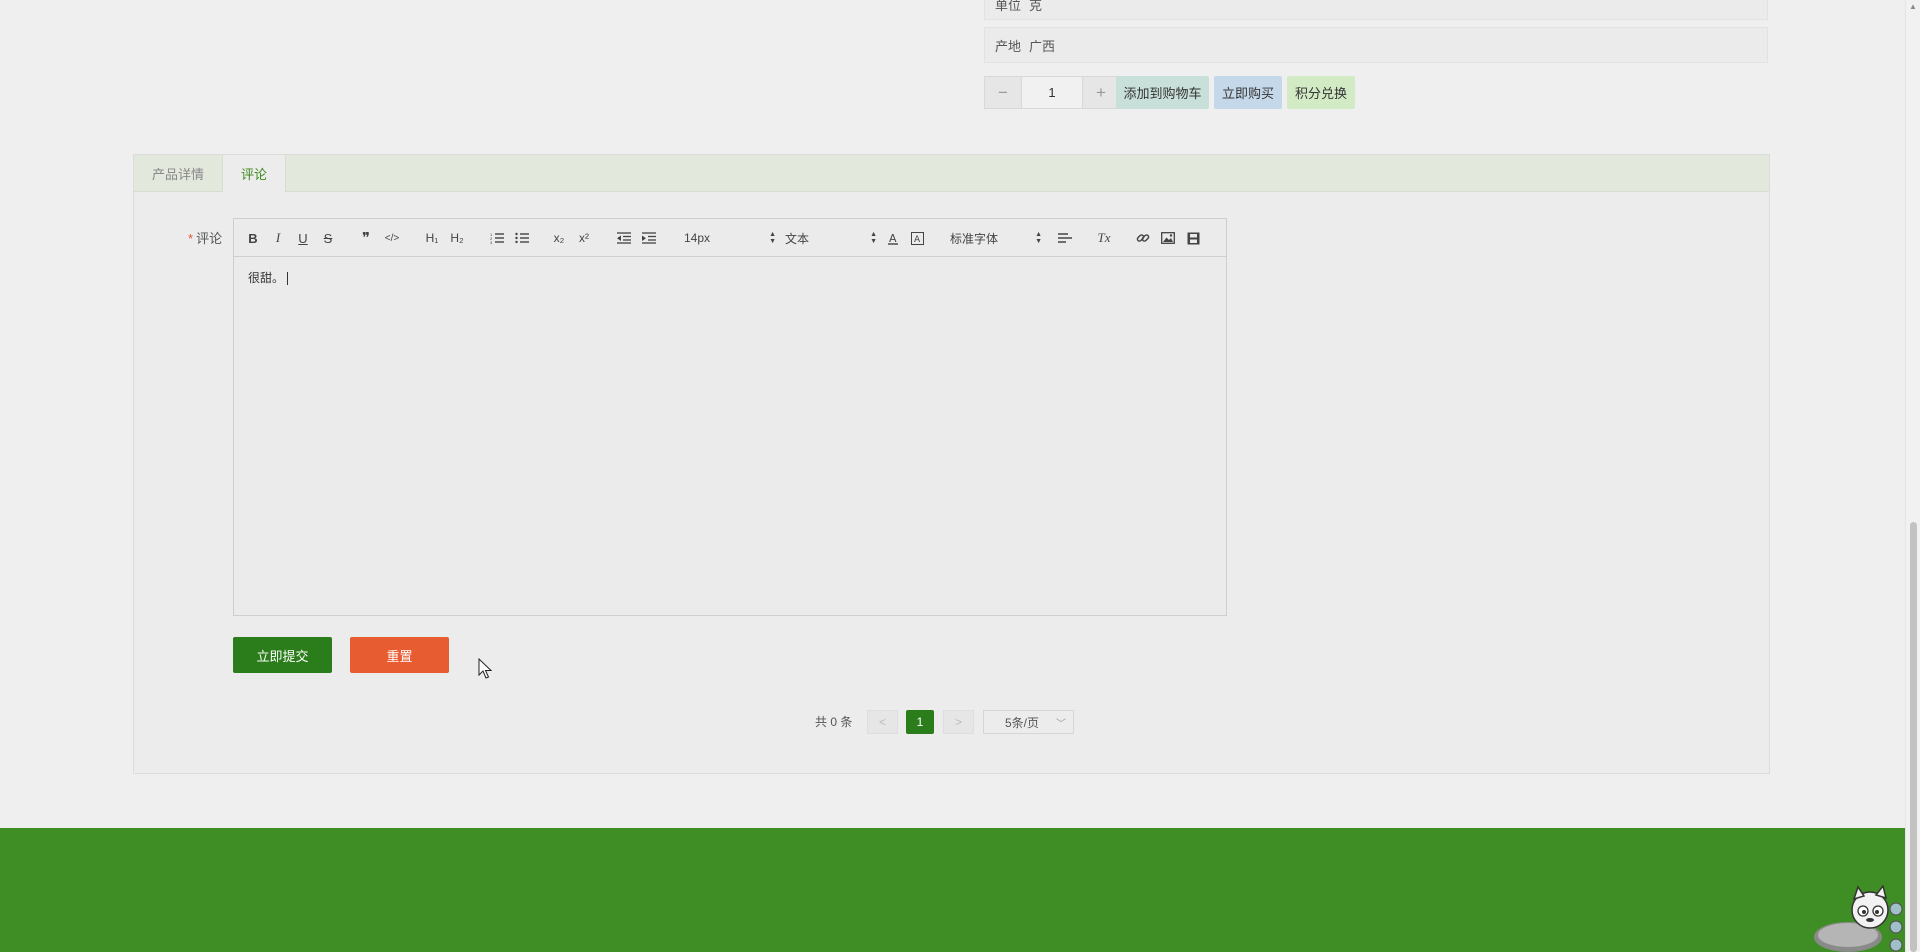 The image size is (1920, 952). I want to click on superscript-button: x², so click(584, 238).